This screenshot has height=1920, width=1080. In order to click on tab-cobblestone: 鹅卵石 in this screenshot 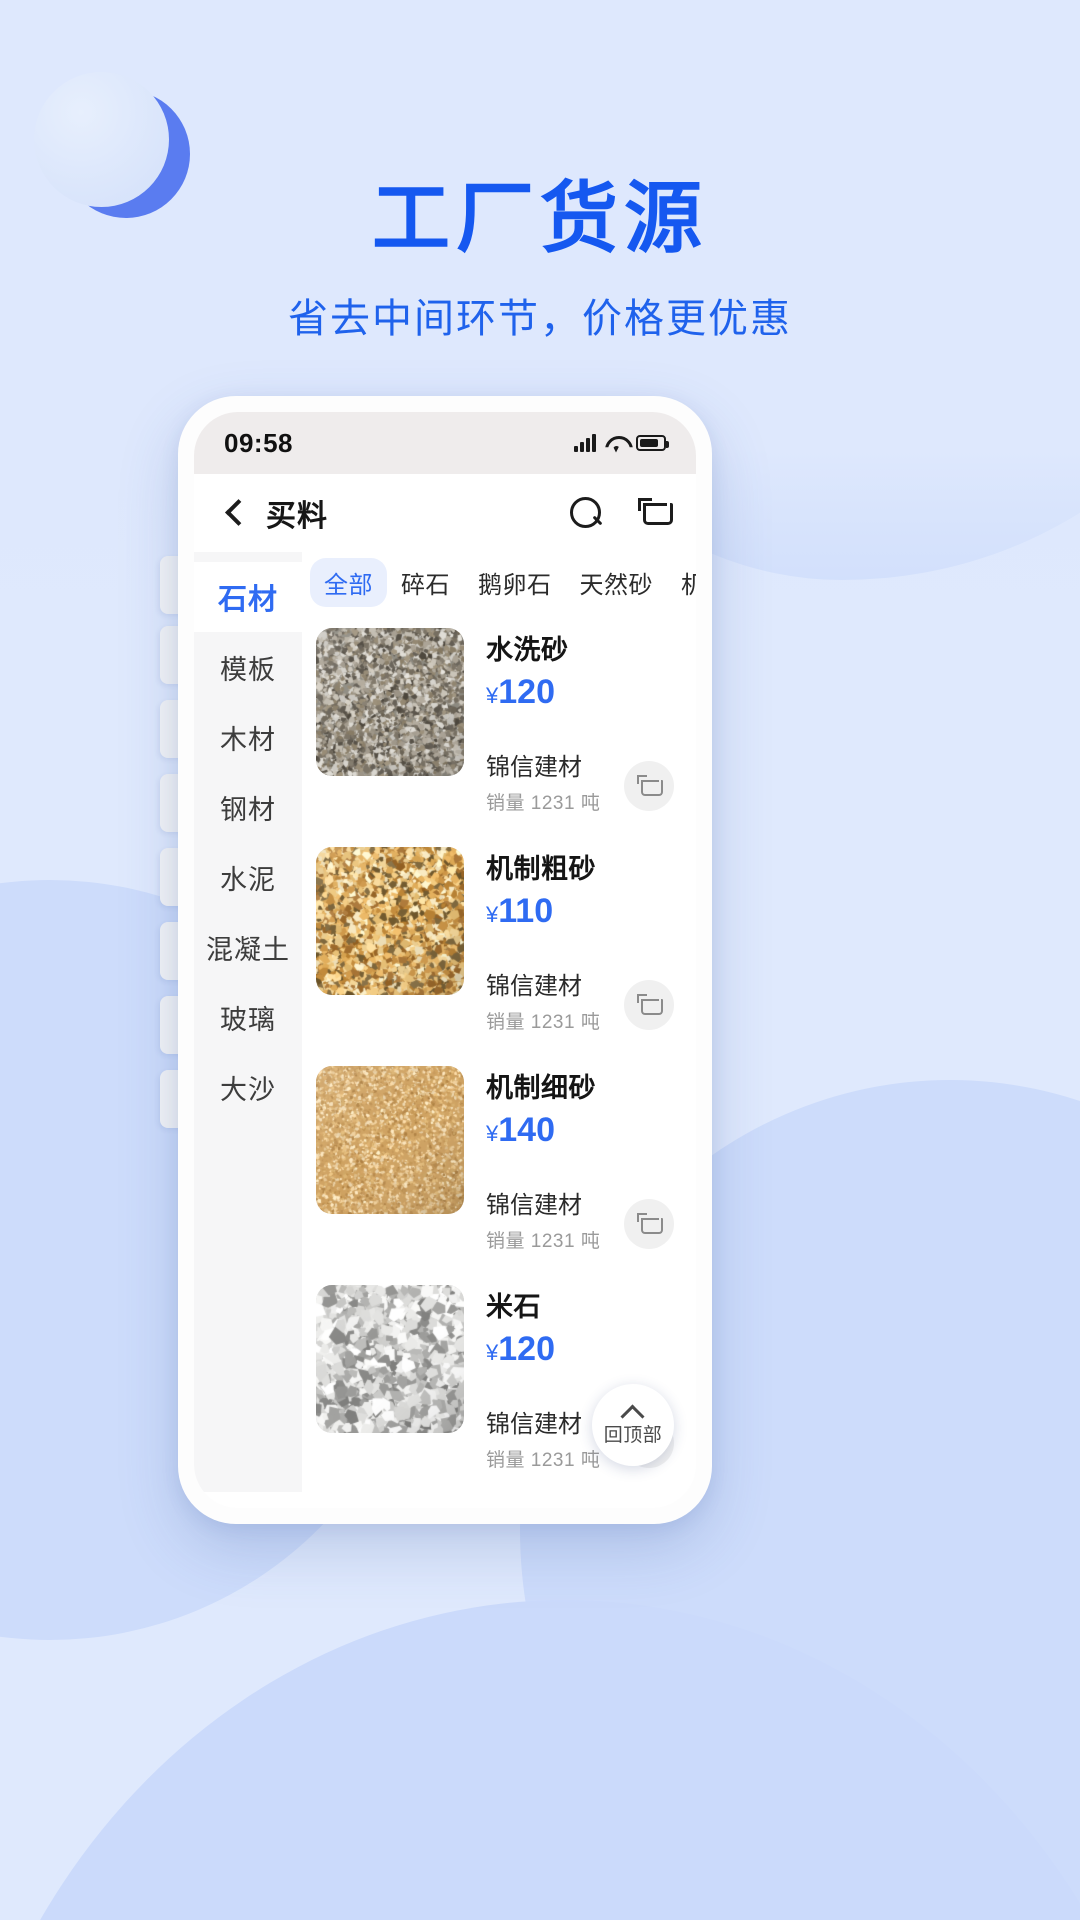, I will do `click(515, 582)`.